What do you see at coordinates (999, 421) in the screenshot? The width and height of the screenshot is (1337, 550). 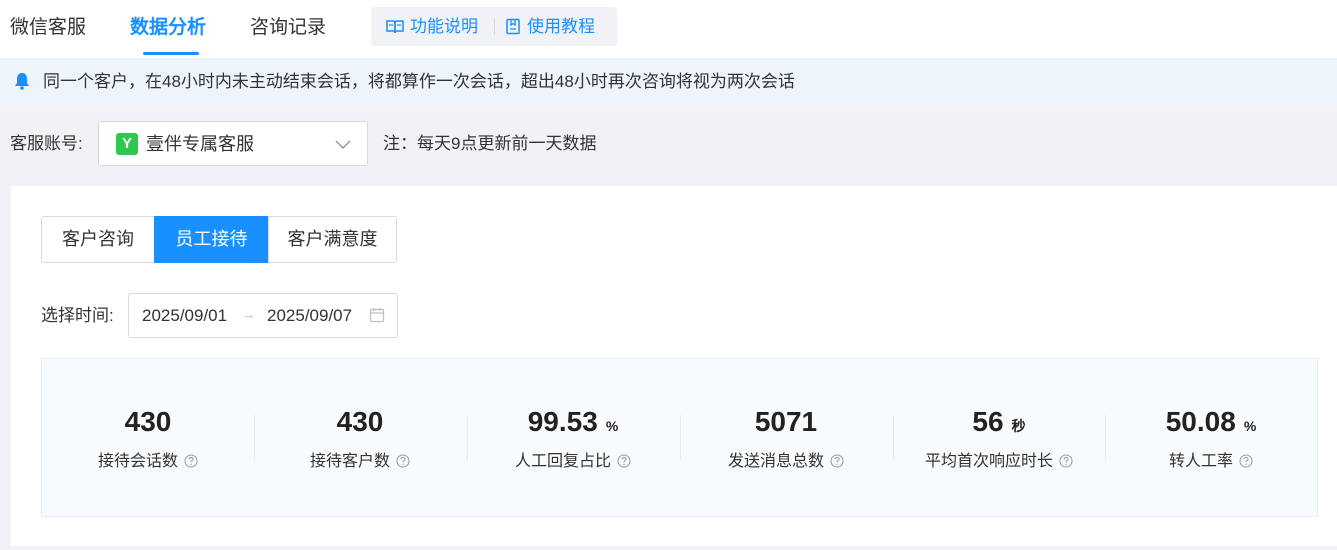 I see `stat-value: 56 秒` at bounding box center [999, 421].